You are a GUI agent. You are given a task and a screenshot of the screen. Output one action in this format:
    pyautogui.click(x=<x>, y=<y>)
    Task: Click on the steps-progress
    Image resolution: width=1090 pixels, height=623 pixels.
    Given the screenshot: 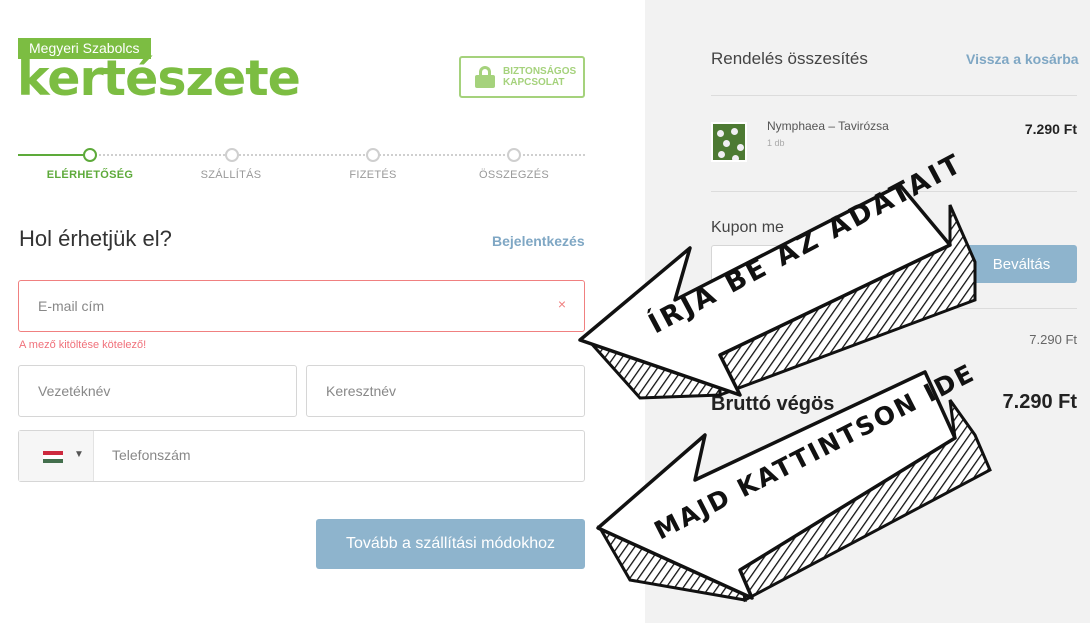 What is the action you would take?
    pyautogui.click(x=51, y=155)
    